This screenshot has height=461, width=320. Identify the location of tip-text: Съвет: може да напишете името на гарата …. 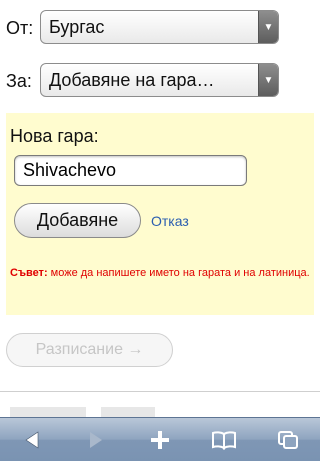
(160, 273).